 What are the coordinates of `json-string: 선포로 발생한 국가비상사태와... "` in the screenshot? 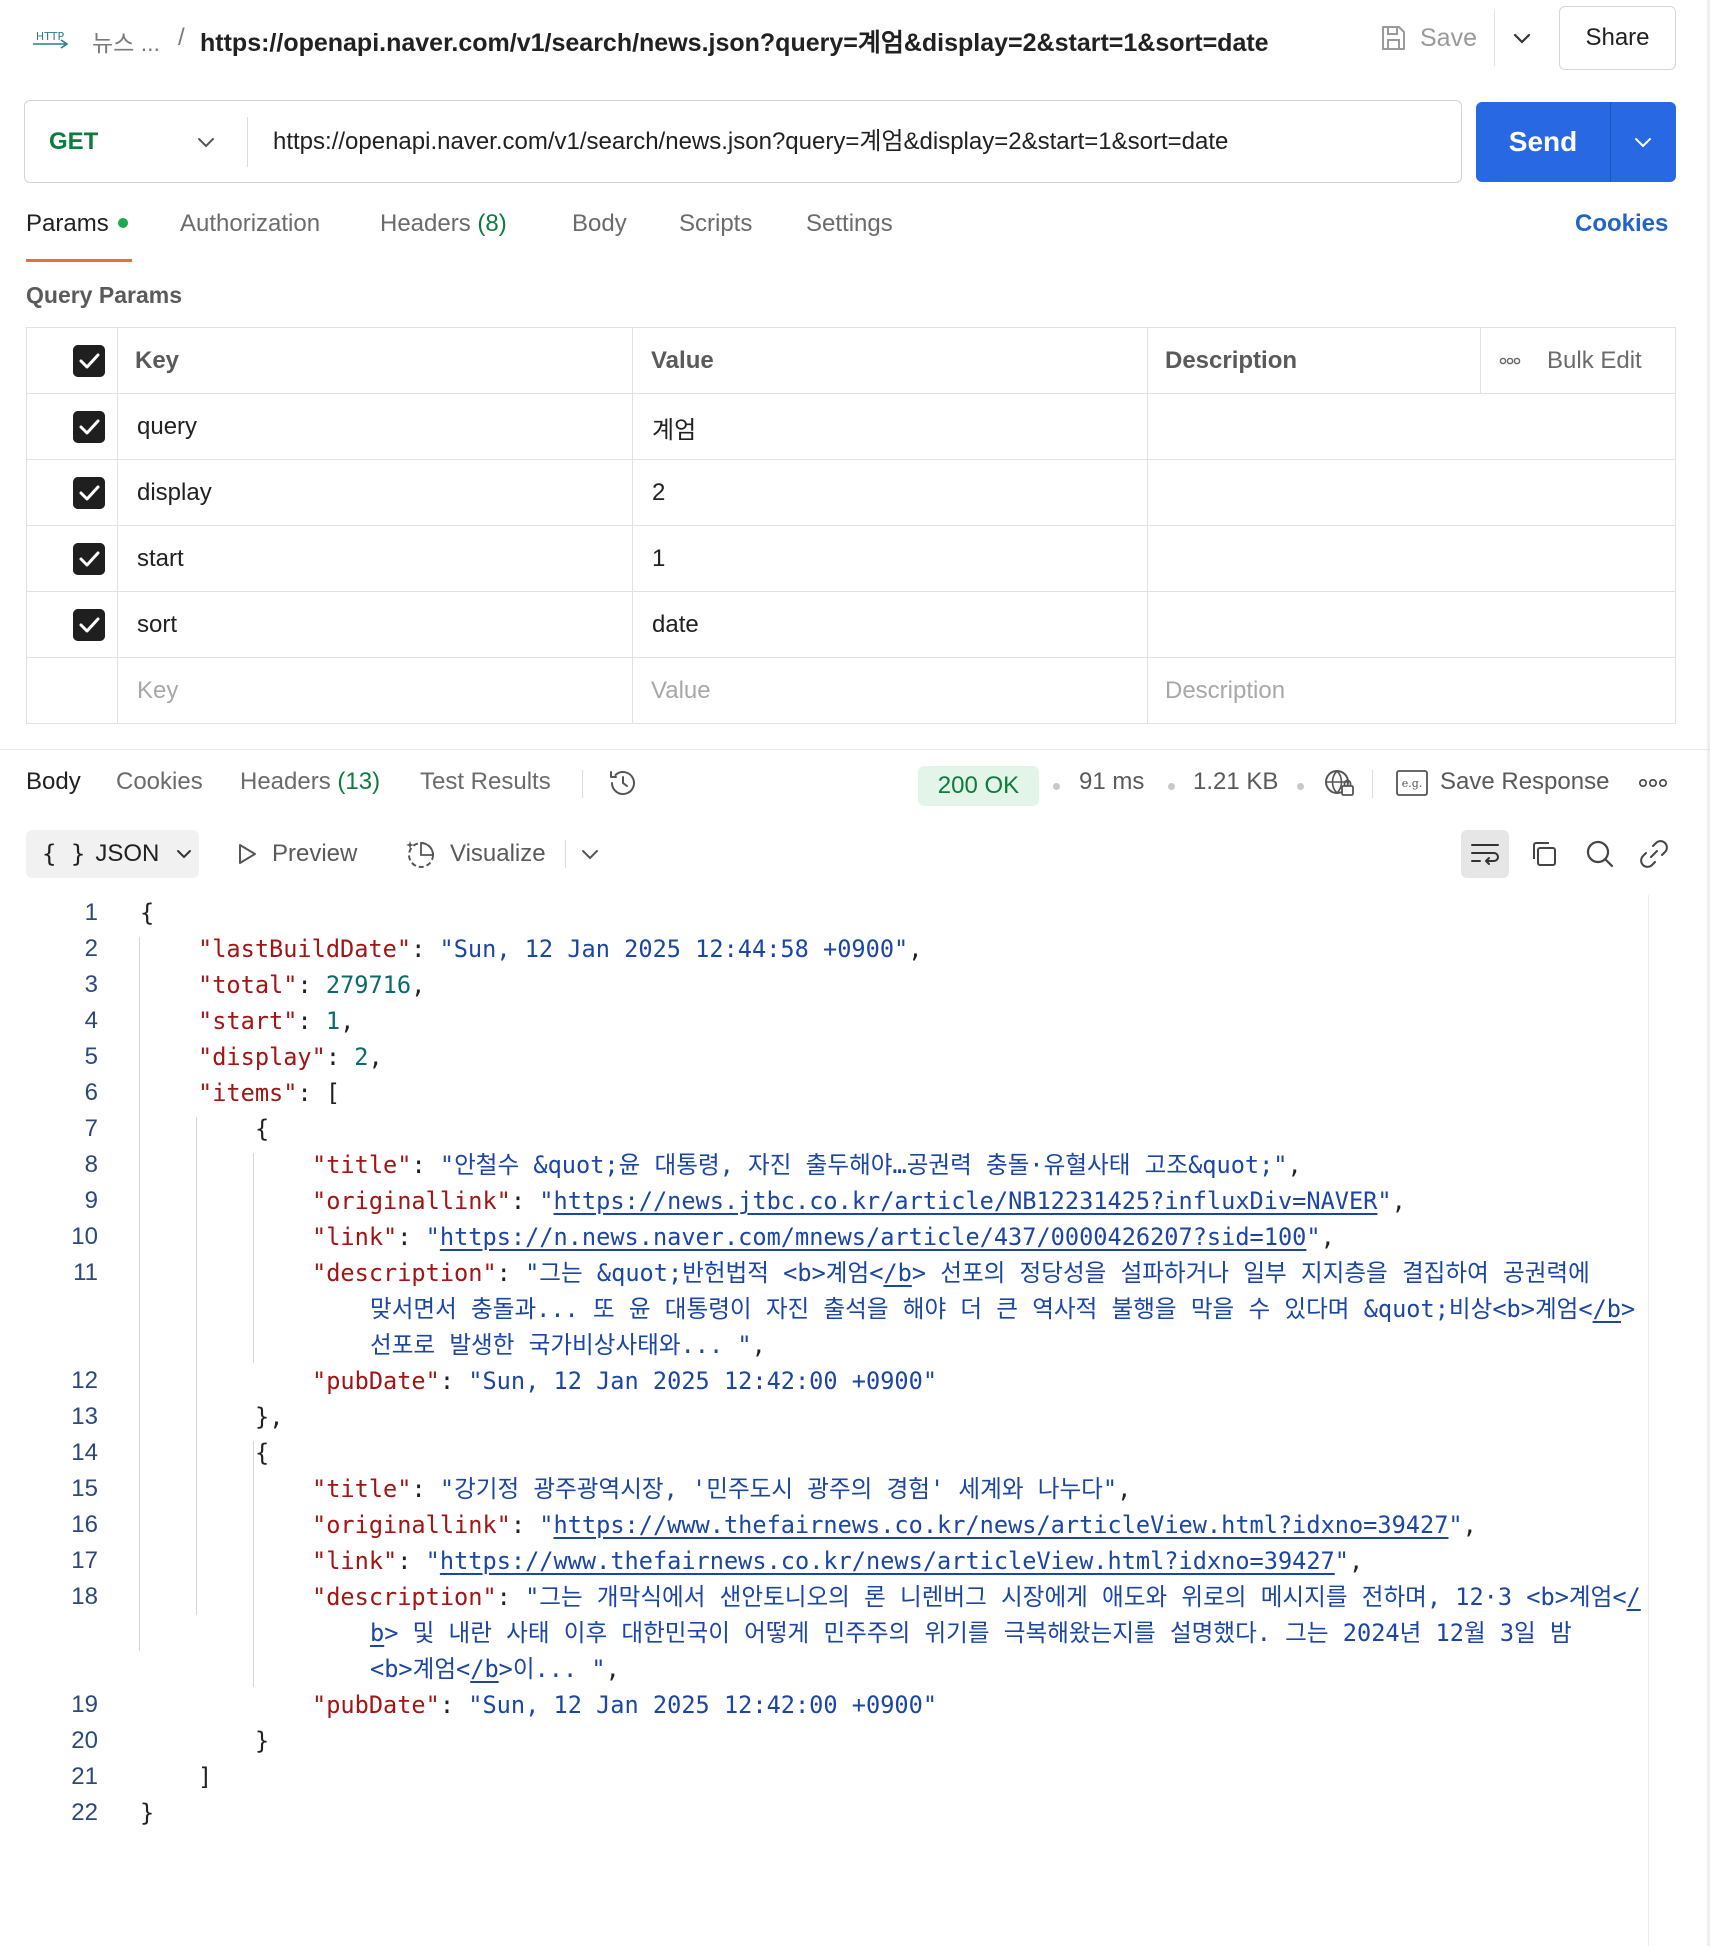 It's located at (561, 1345).